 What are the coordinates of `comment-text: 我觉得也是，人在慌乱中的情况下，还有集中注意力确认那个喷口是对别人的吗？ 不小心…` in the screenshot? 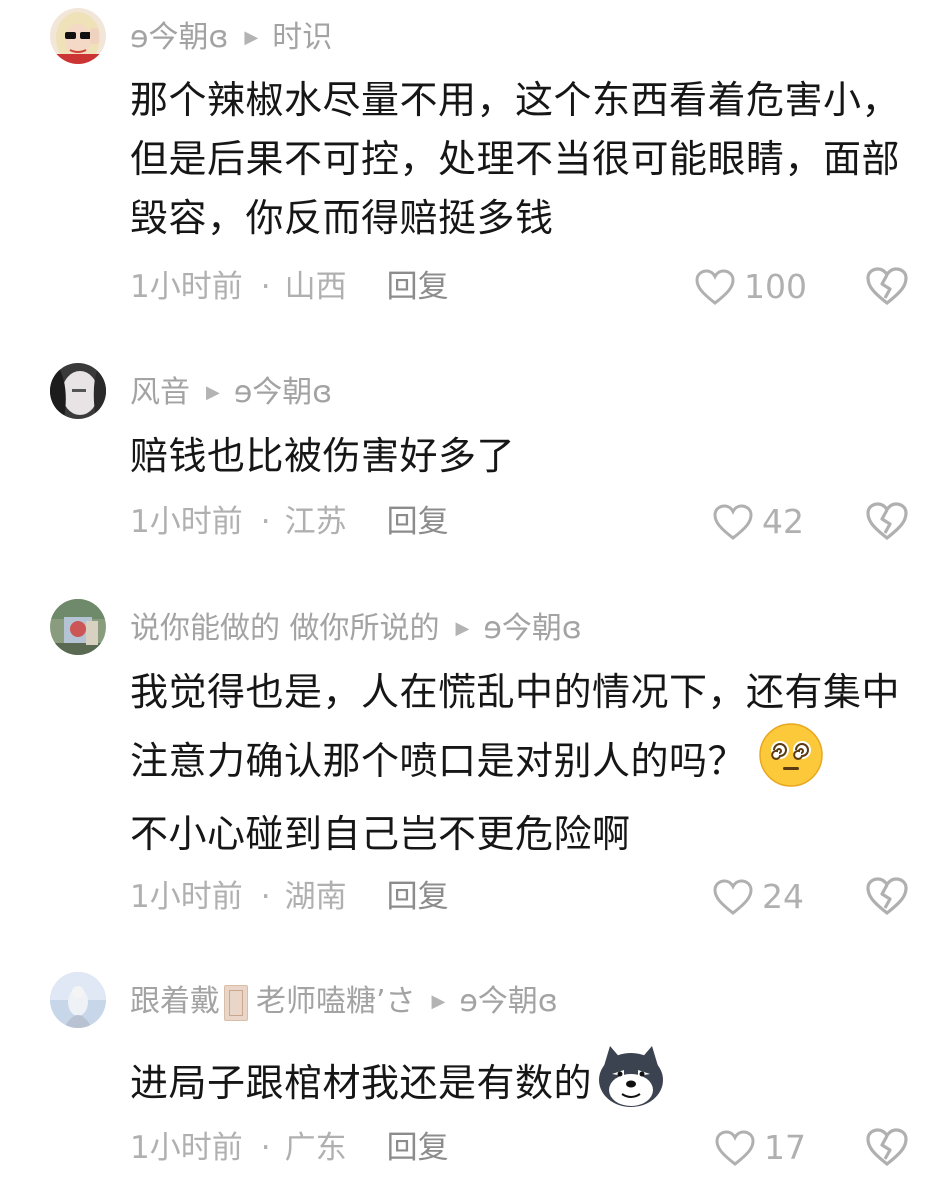 It's located at (525, 763).